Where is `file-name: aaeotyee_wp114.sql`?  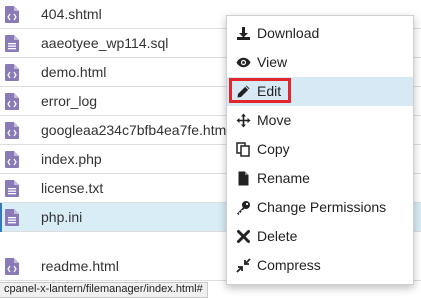 file-name: aaeotyee_wp114.sql is located at coordinates (105, 43).